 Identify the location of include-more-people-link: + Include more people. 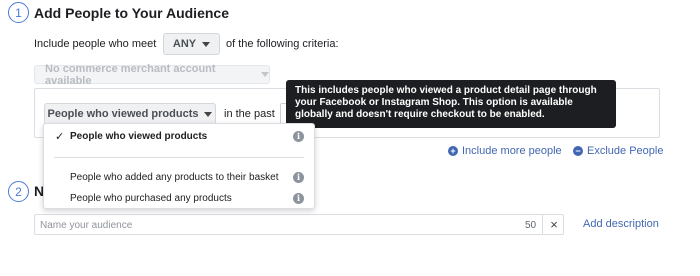
(505, 151).